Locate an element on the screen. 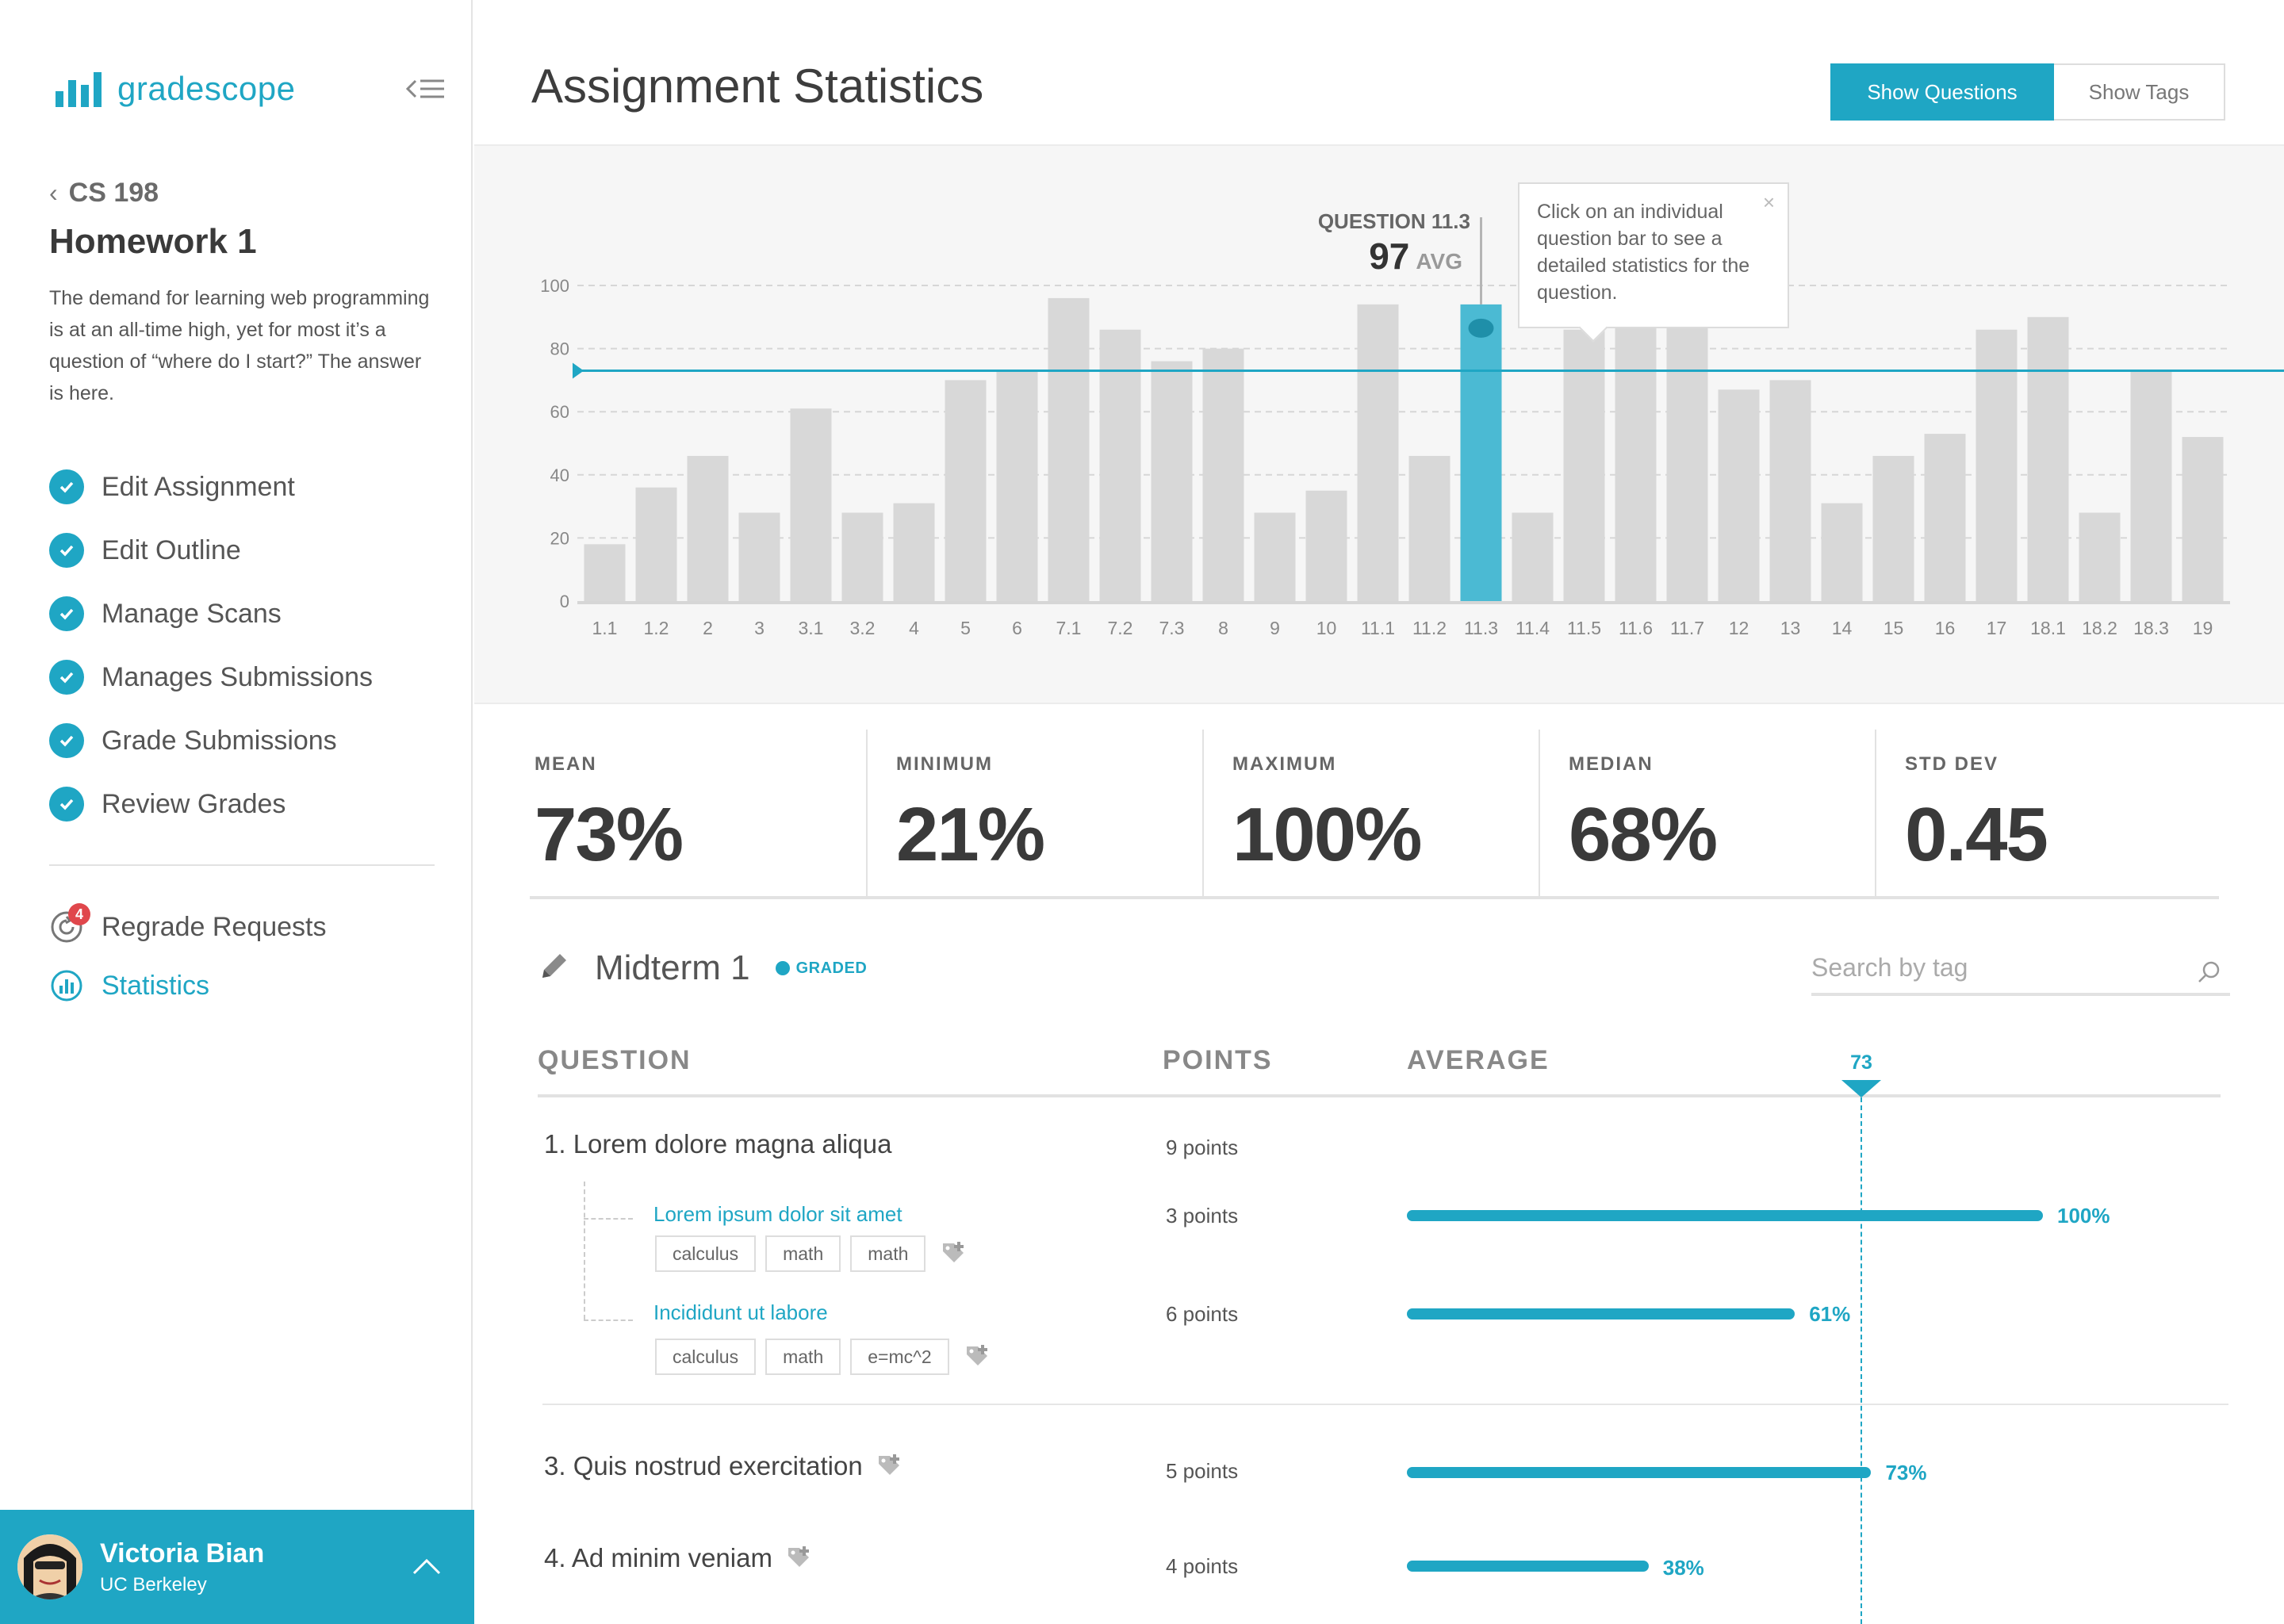 The height and width of the screenshot is (1624, 2284). nav-grade-submissions: Grade Submissions is located at coordinates (211, 740).